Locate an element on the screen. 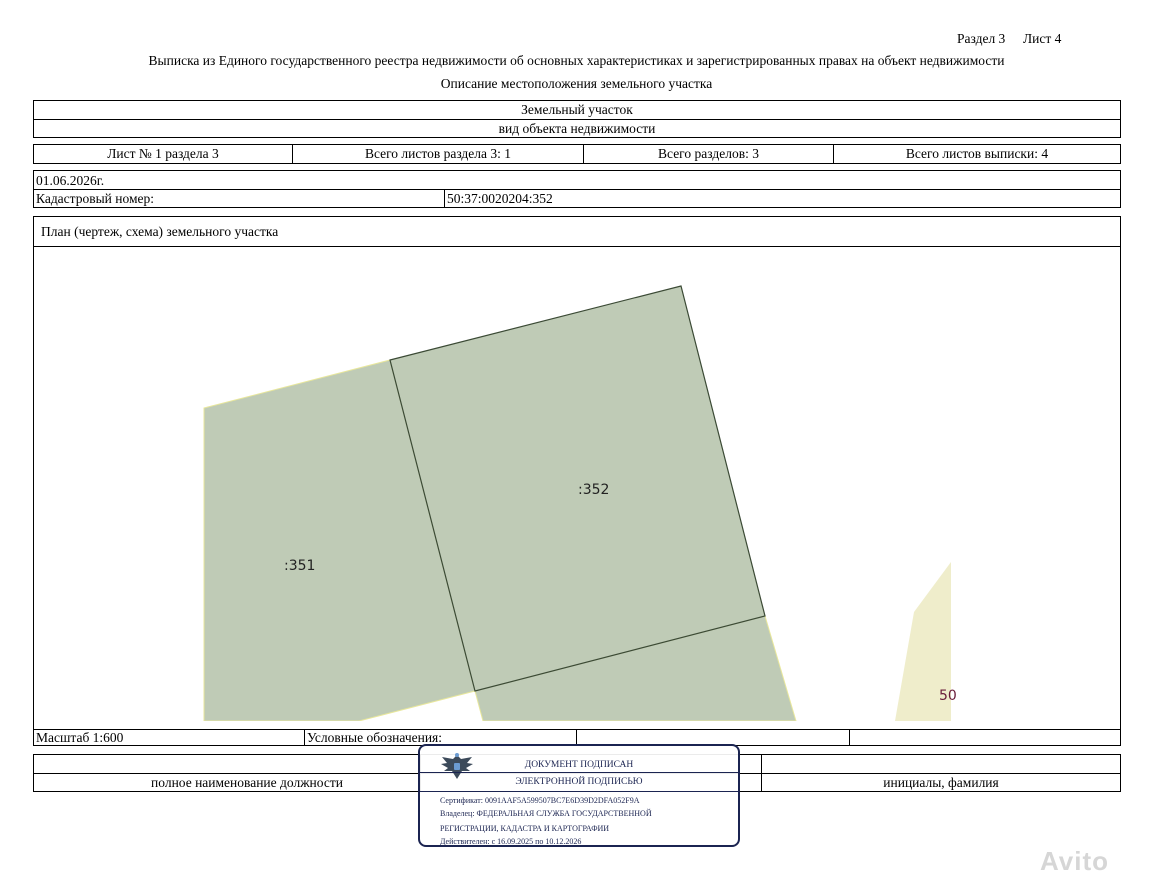  label-352: :352 is located at coordinates (593, 490).